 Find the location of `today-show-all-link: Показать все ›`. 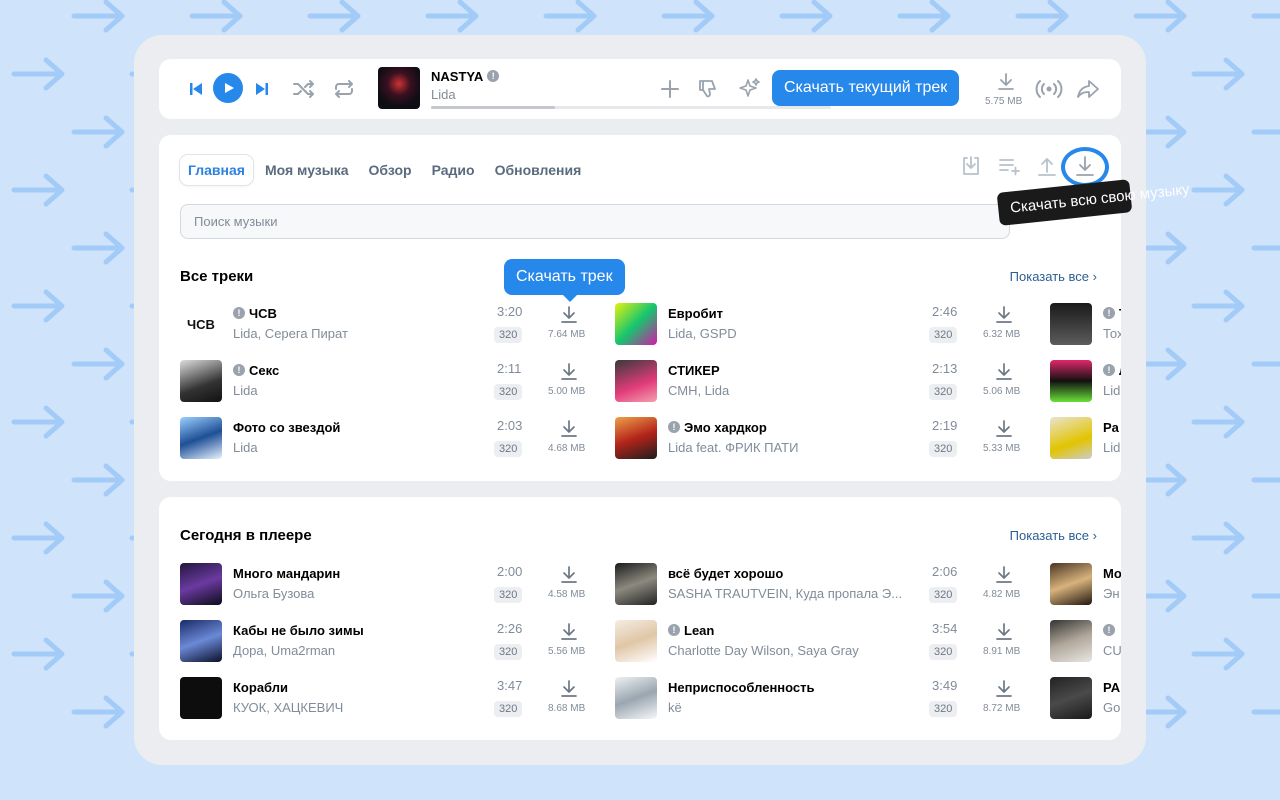

today-show-all-link: Показать все › is located at coordinates (1053, 535).